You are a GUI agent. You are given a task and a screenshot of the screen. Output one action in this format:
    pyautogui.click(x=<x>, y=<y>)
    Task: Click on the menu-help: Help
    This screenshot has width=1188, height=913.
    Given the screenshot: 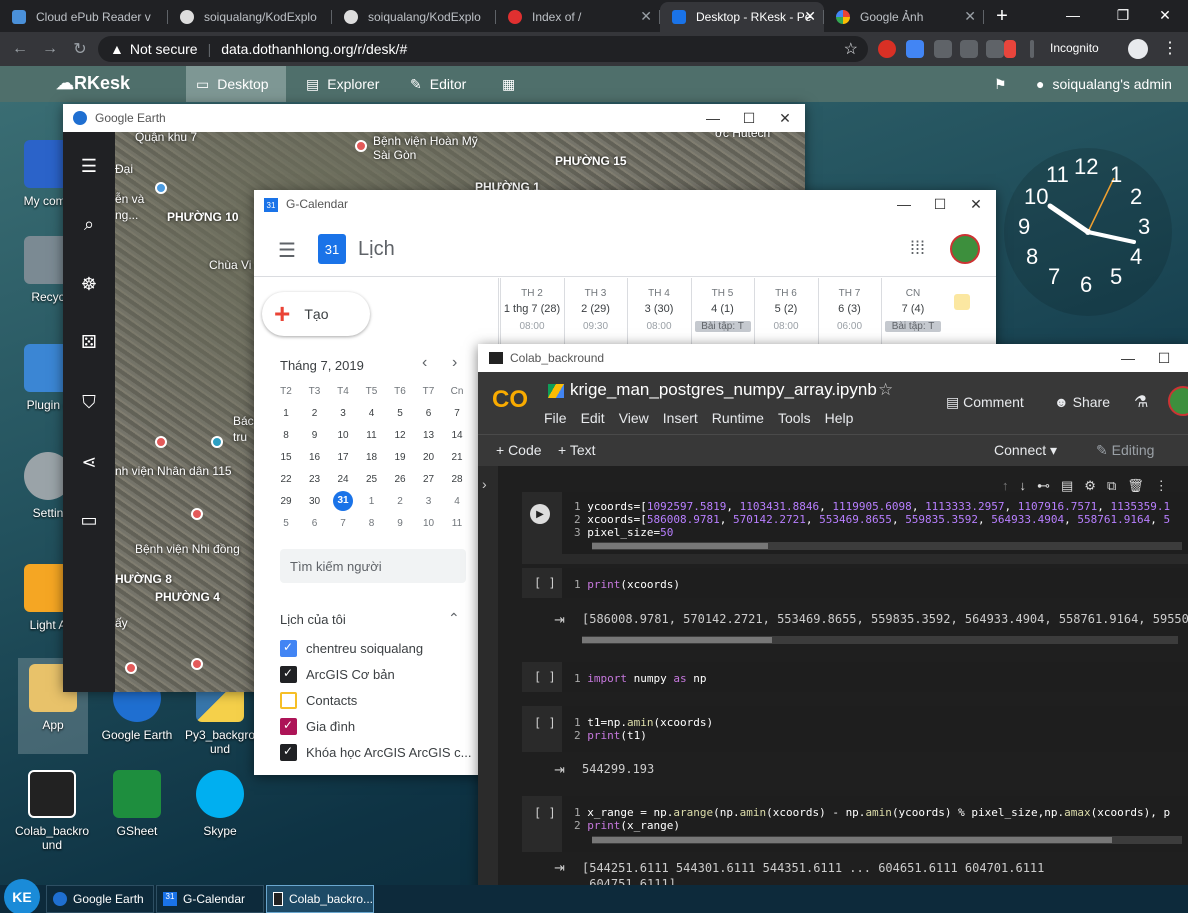 What is the action you would take?
    pyautogui.click(x=839, y=418)
    